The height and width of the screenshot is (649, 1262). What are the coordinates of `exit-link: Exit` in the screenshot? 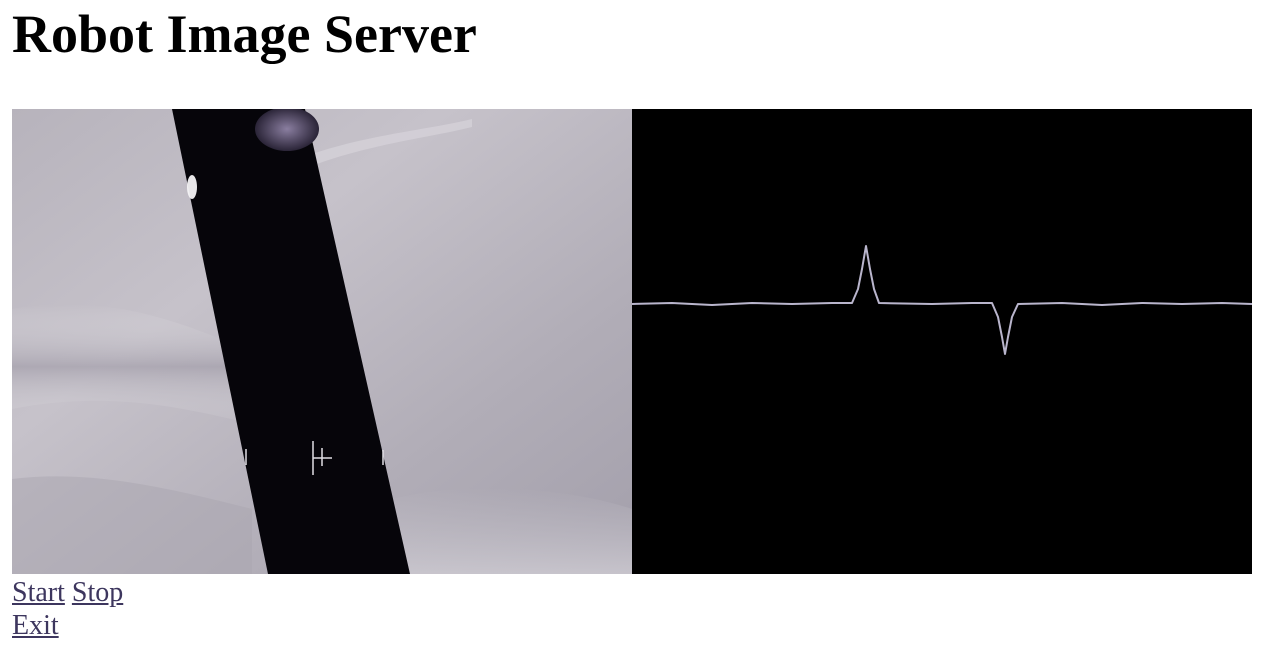 It's located at (35, 625).